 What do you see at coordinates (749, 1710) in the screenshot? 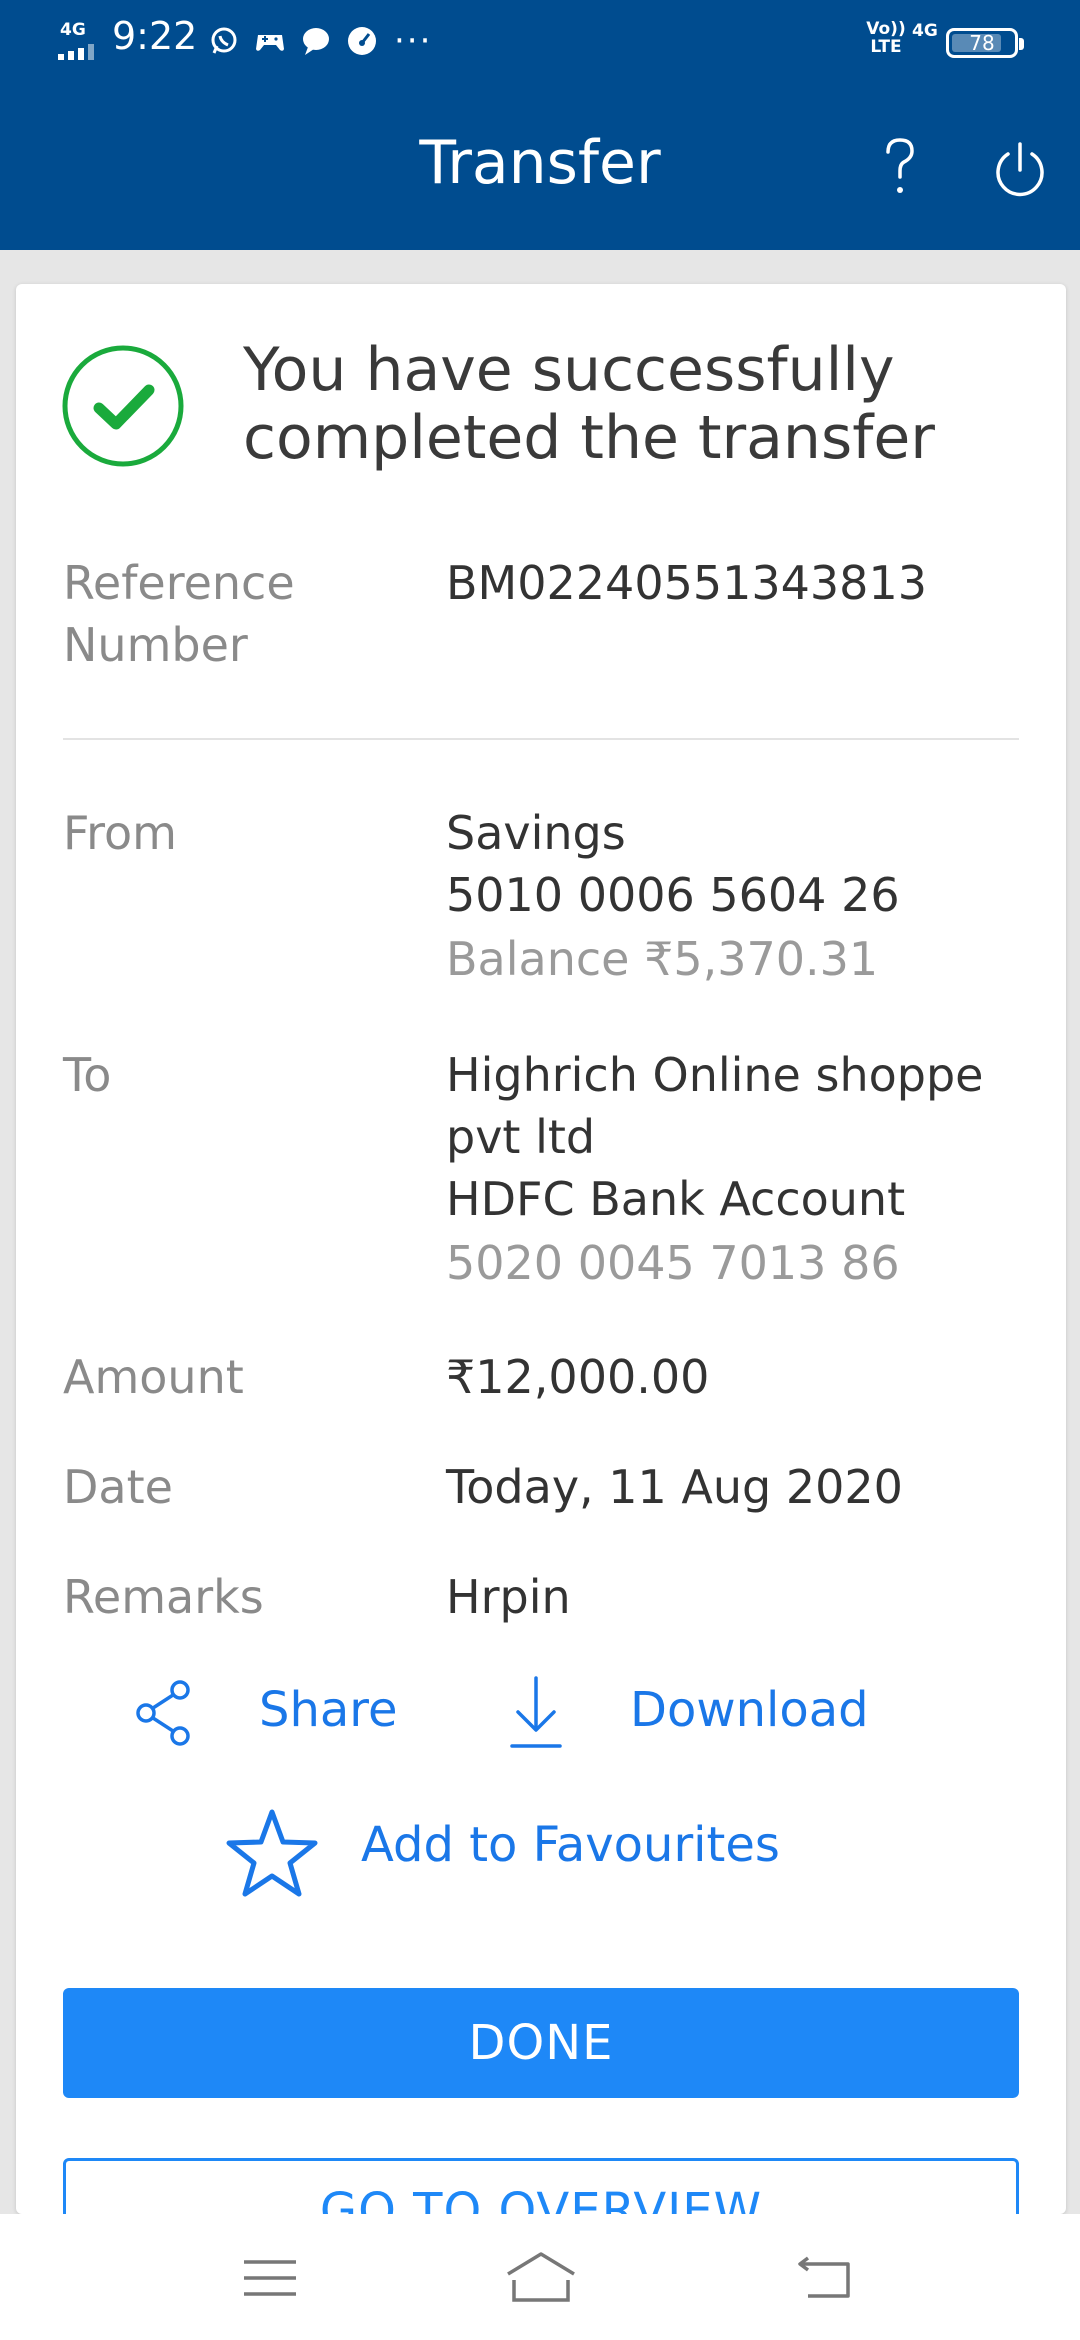
I see `download-button: Download` at bounding box center [749, 1710].